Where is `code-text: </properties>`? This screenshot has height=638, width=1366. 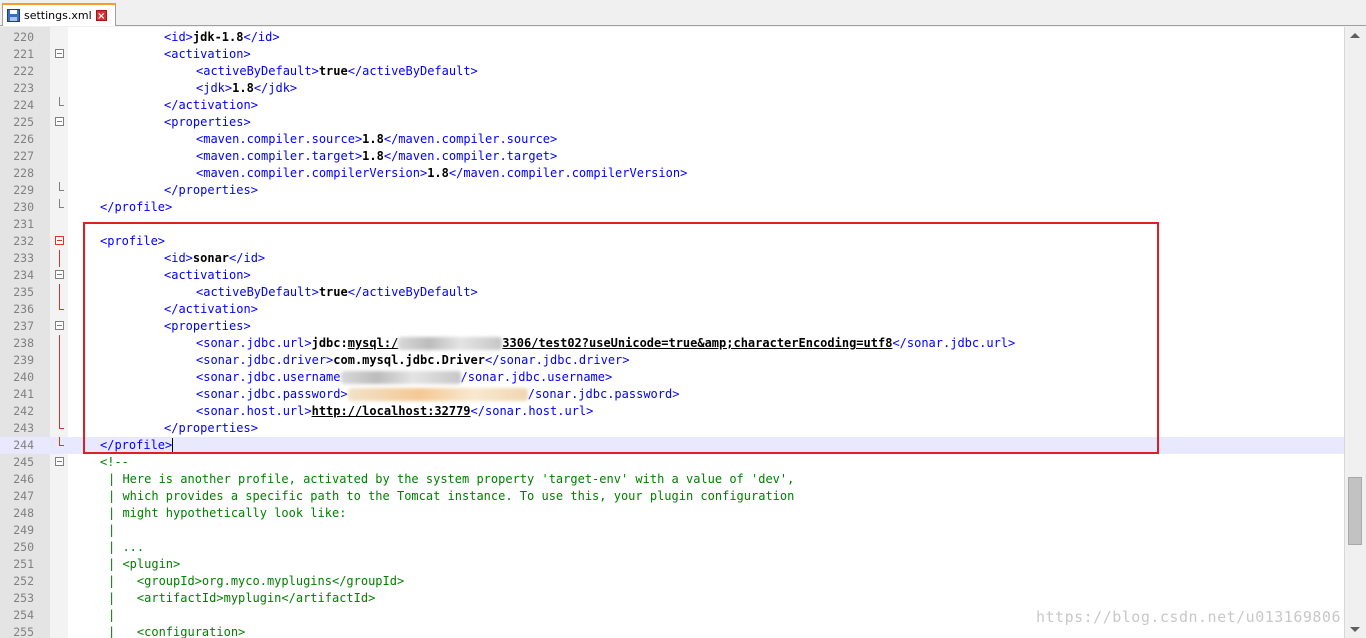 code-text: </properties> is located at coordinates (211, 428).